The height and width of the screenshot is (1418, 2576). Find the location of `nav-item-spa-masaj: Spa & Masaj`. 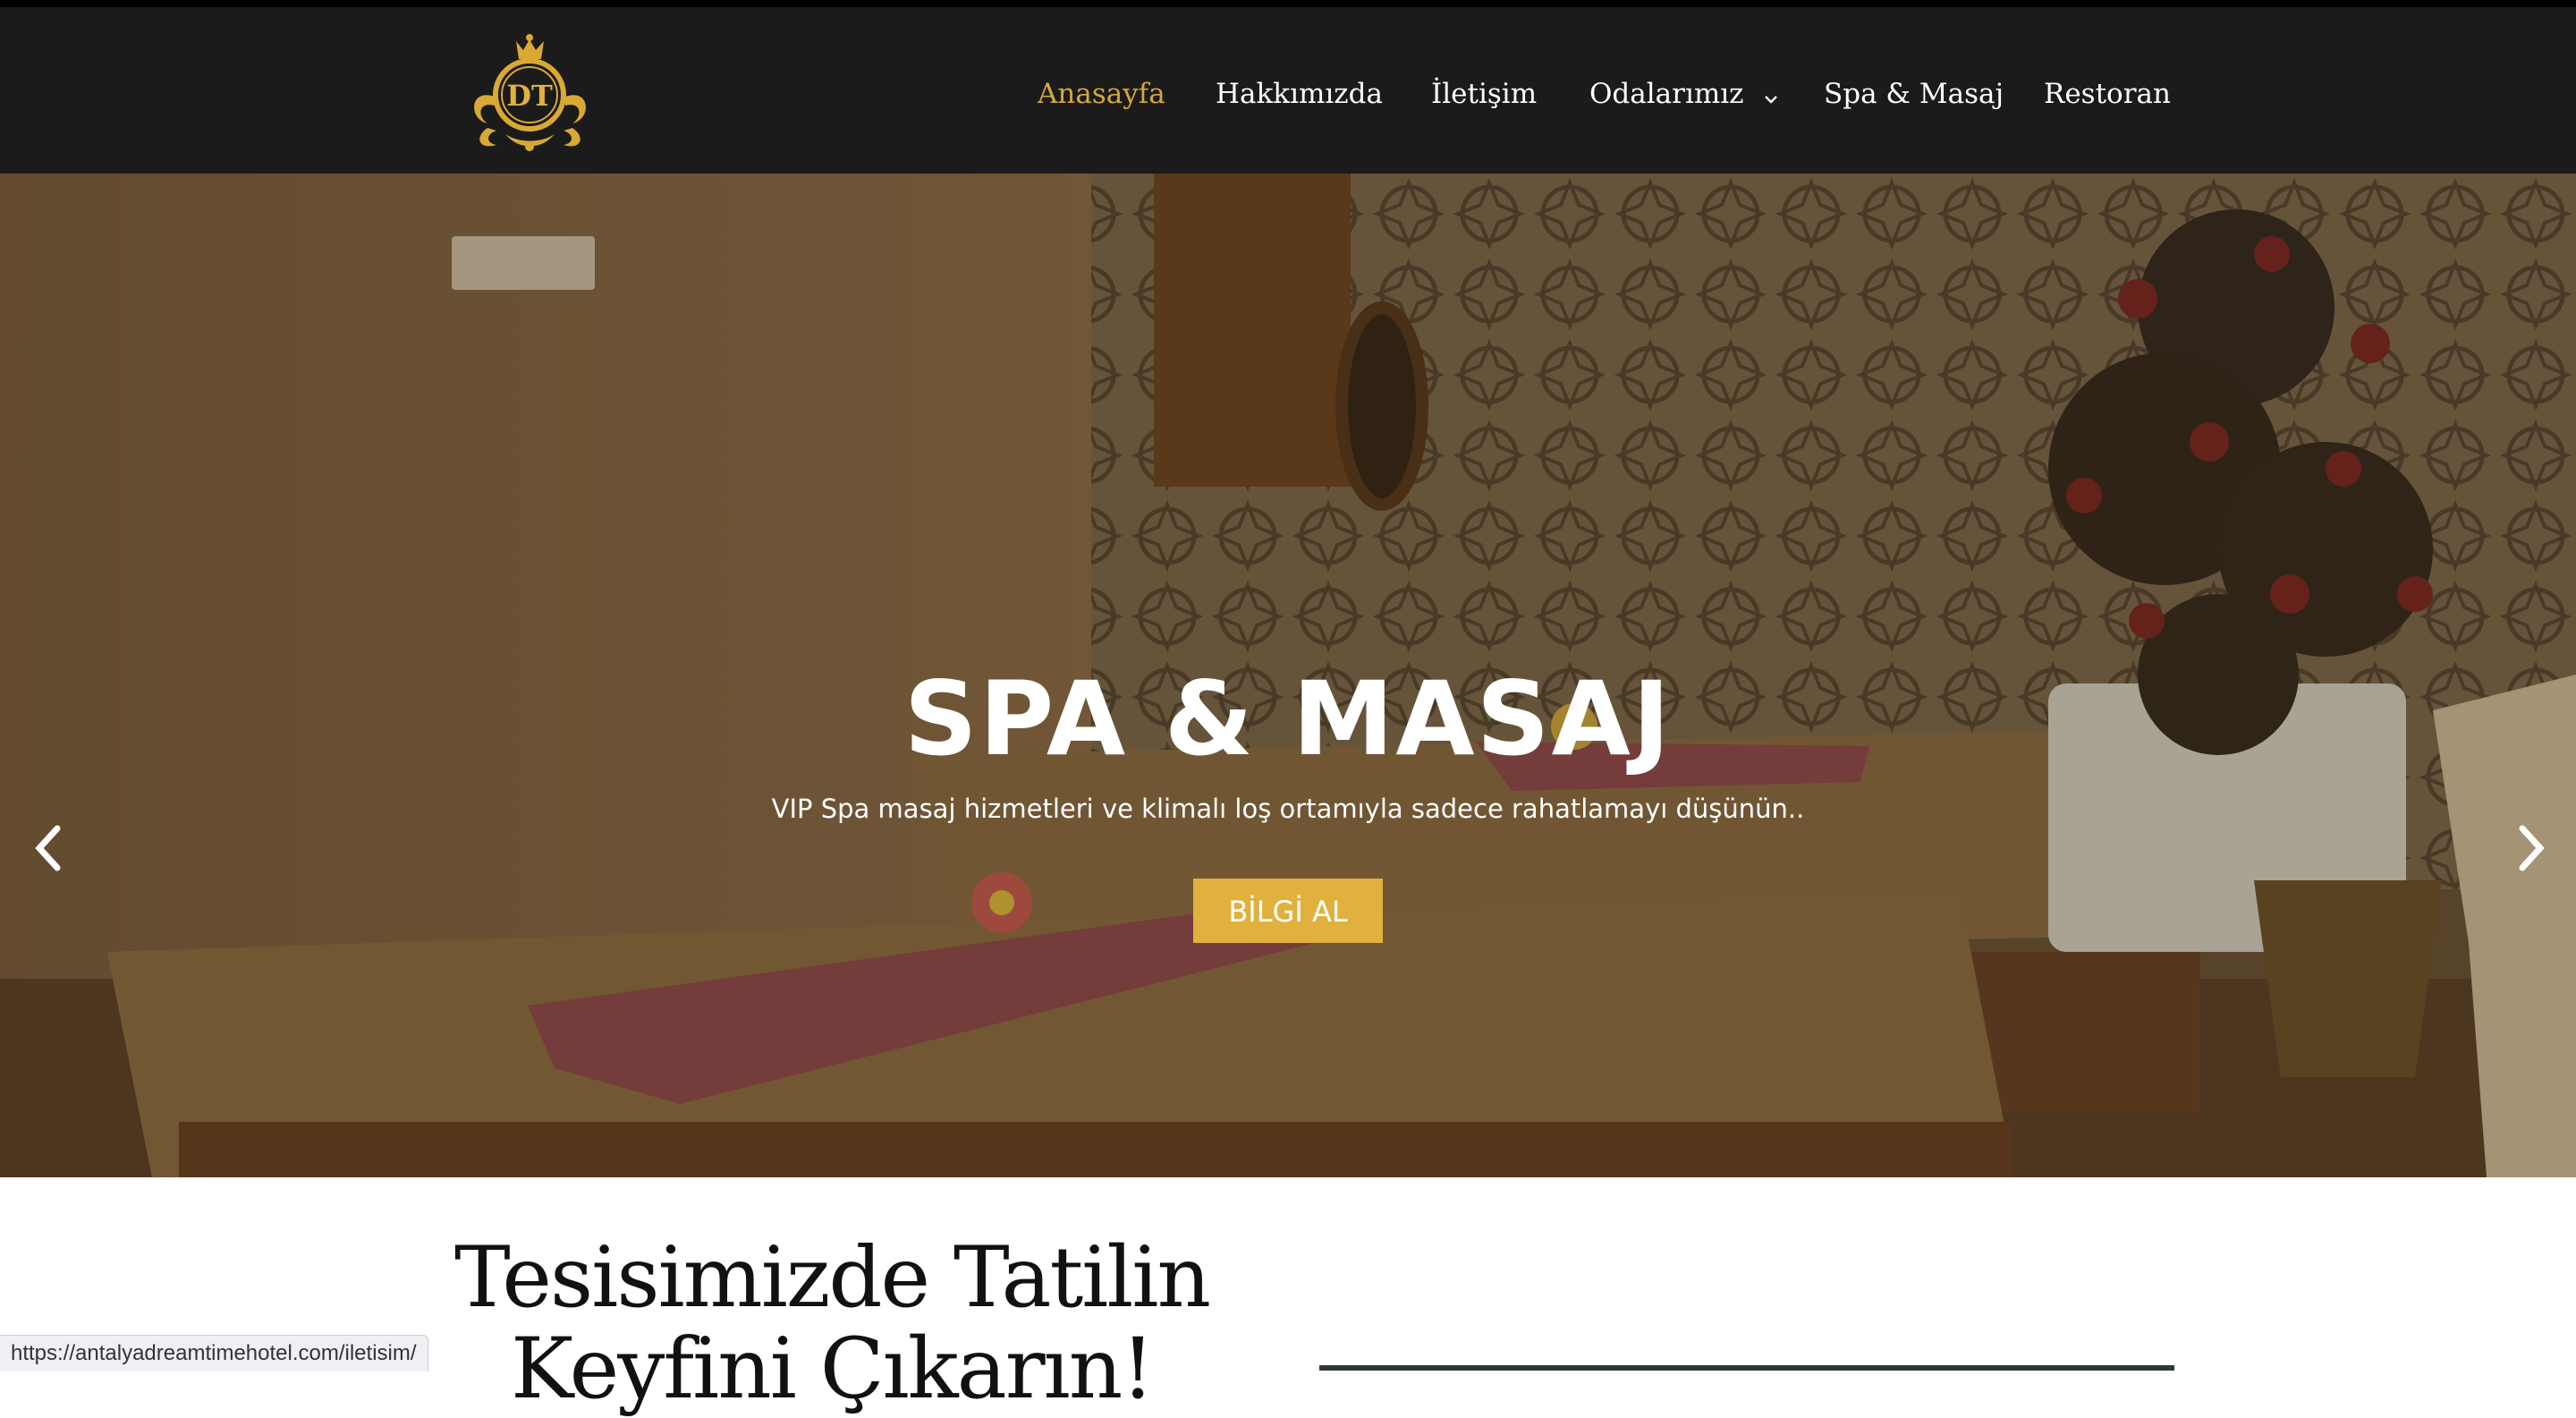

nav-item-spa-masaj: Spa & Masaj is located at coordinates (1914, 94).